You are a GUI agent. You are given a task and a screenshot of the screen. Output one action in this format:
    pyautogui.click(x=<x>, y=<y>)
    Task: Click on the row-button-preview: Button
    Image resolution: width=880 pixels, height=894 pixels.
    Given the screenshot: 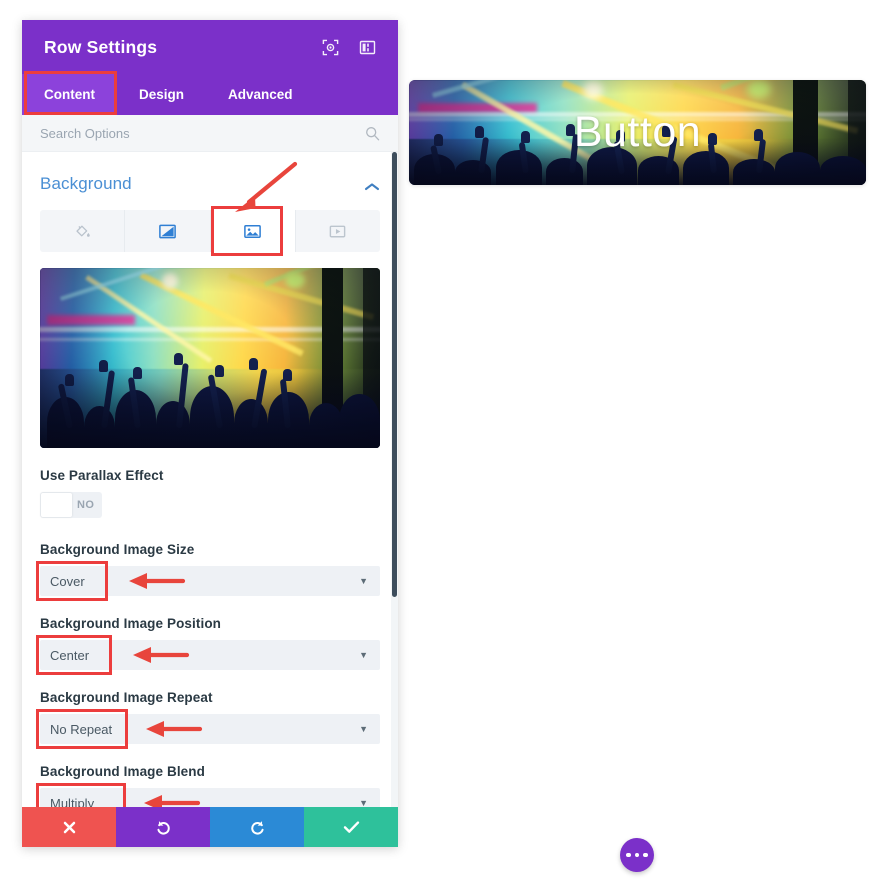 What is the action you would take?
    pyautogui.click(x=637, y=132)
    